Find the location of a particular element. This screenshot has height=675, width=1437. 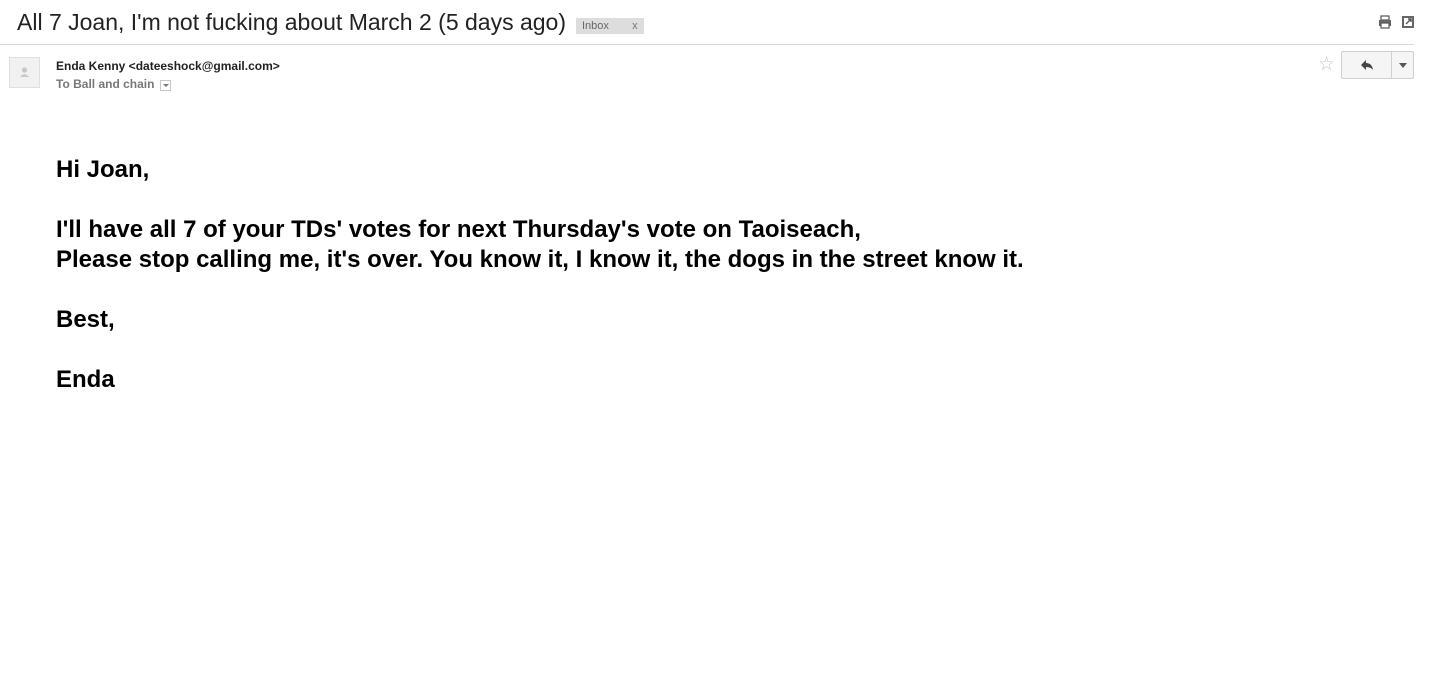

recipient-row: To Ball and chain is located at coordinates (114, 84).